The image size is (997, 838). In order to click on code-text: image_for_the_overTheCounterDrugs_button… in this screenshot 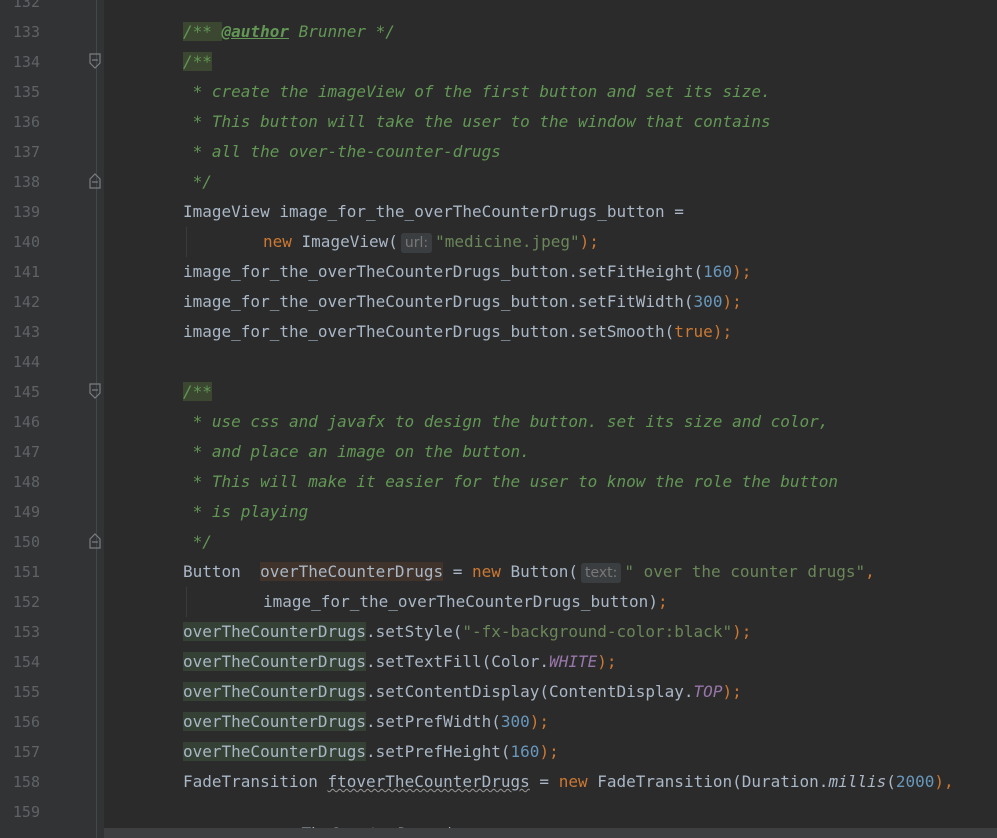, I will do `click(457, 332)`.